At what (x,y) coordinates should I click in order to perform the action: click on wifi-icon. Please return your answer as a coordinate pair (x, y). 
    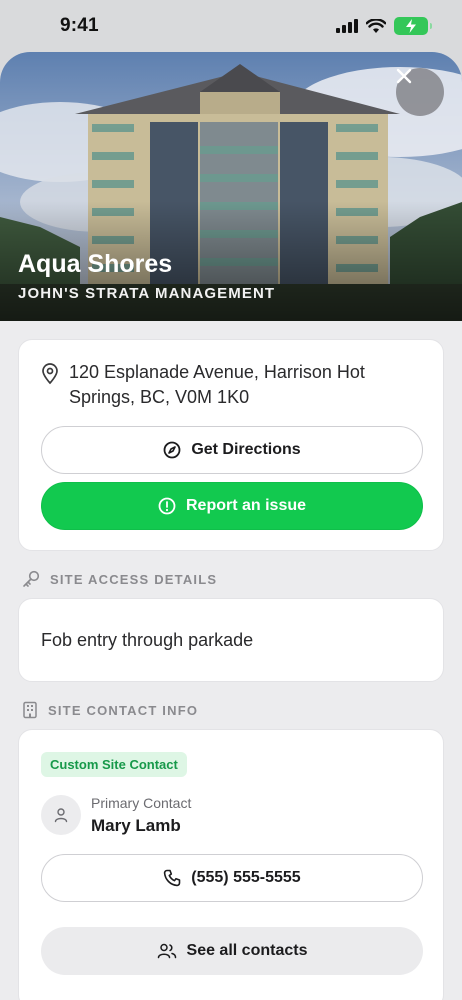
    Looking at the image, I should click on (376, 25).